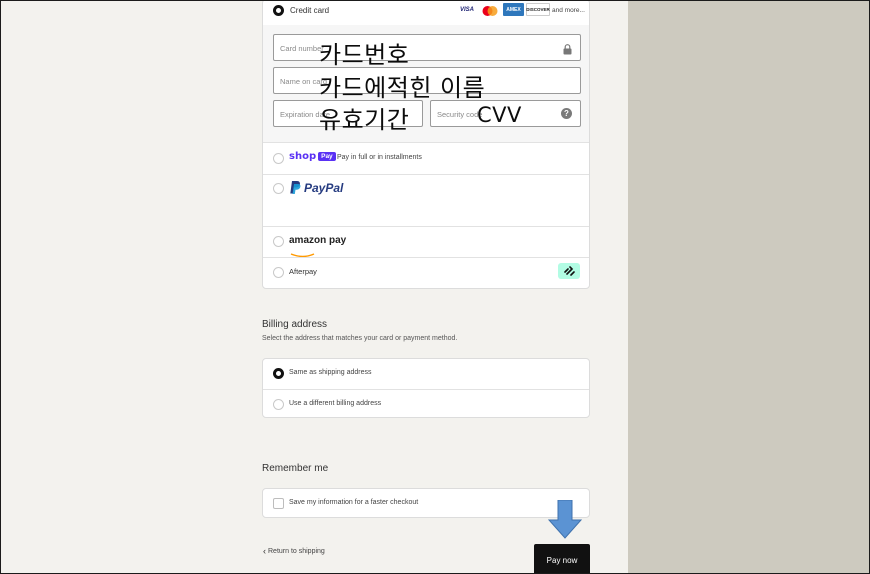 The width and height of the screenshot is (870, 574). What do you see at coordinates (295, 324) in the screenshot?
I see `billing-title: Billing address` at bounding box center [295, 324].